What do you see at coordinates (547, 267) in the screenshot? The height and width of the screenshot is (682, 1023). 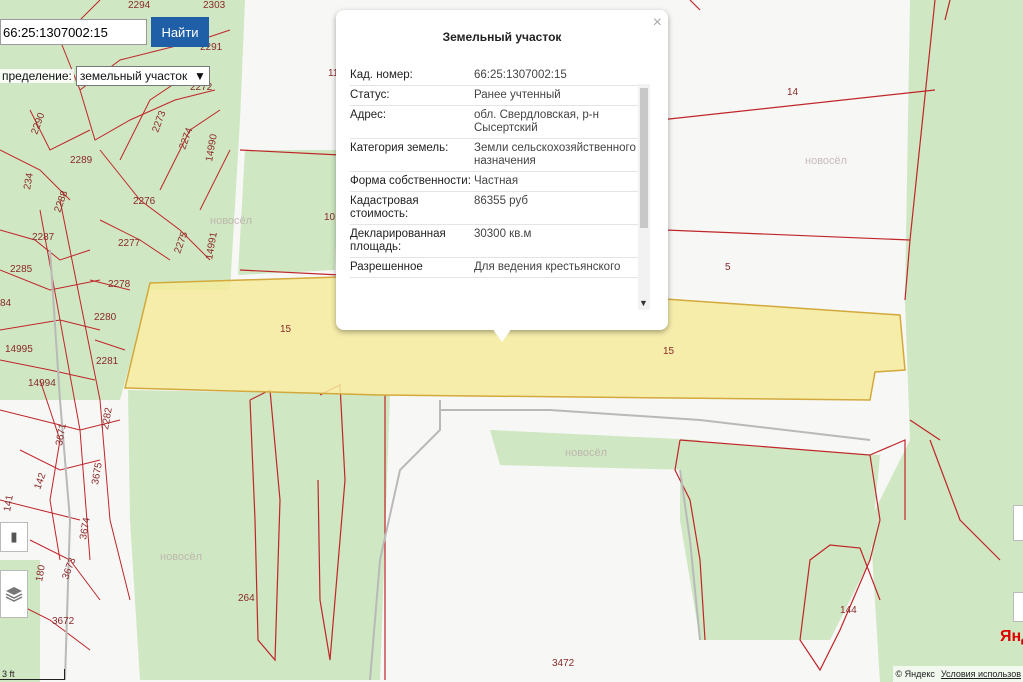 I see `info-value: Для ведения крестьянского` at bounding box center [547, 267].